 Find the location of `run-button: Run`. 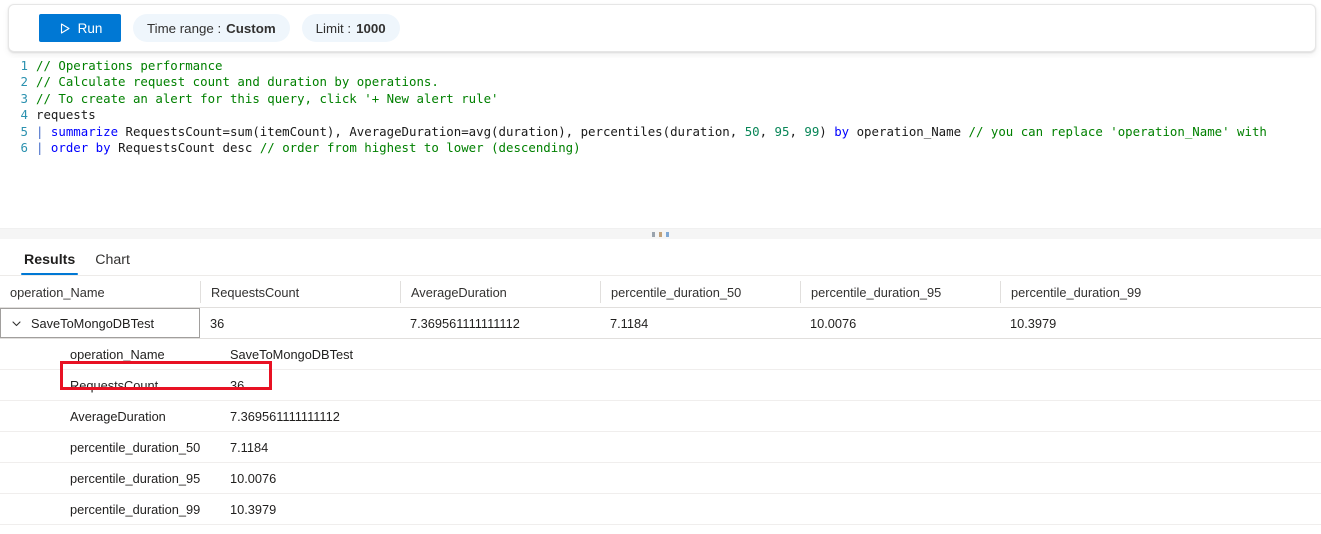

run-button: Run is located at coordinates (80, 28).